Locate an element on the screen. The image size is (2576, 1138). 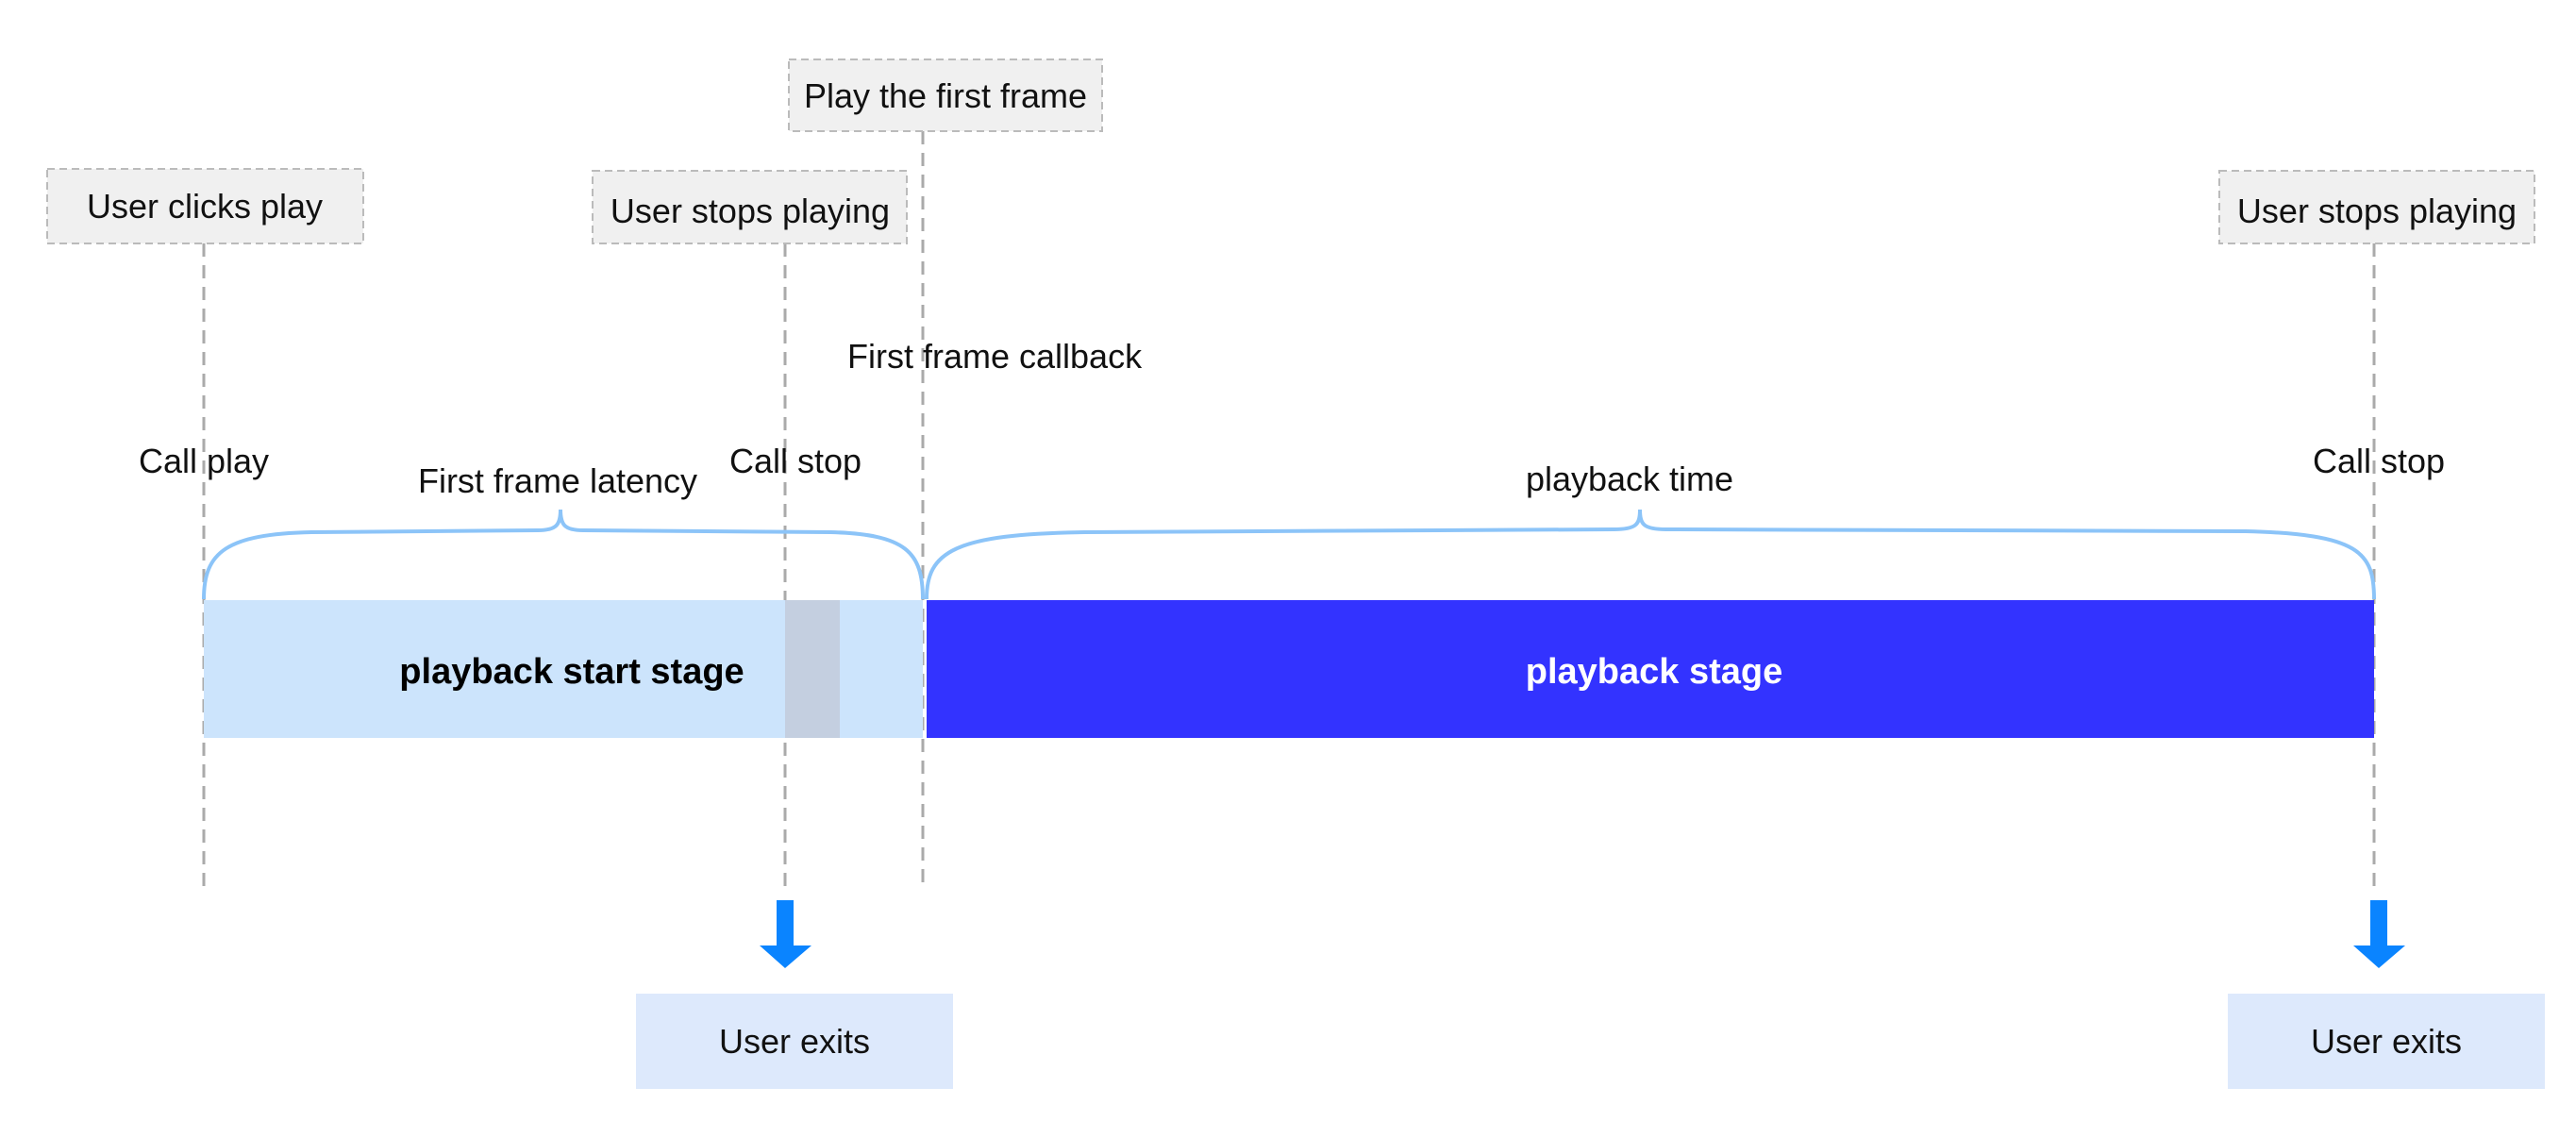
event-label: Play the first frame is located at coordinates (945, 95).